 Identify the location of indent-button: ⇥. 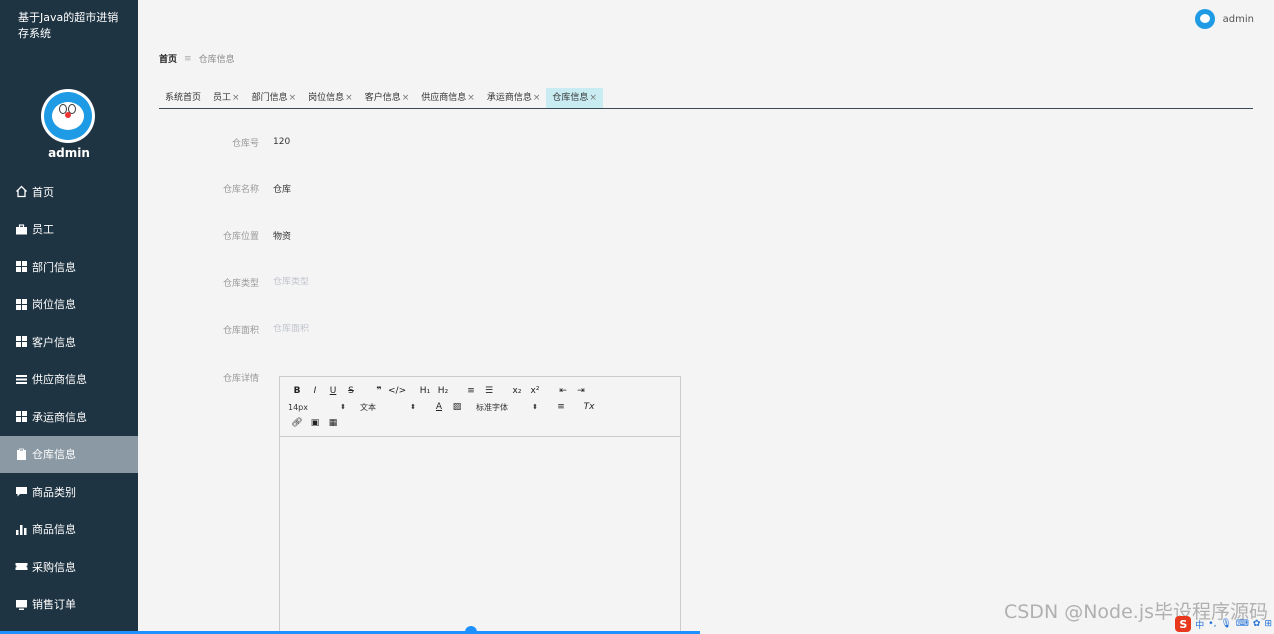
(581, 391).